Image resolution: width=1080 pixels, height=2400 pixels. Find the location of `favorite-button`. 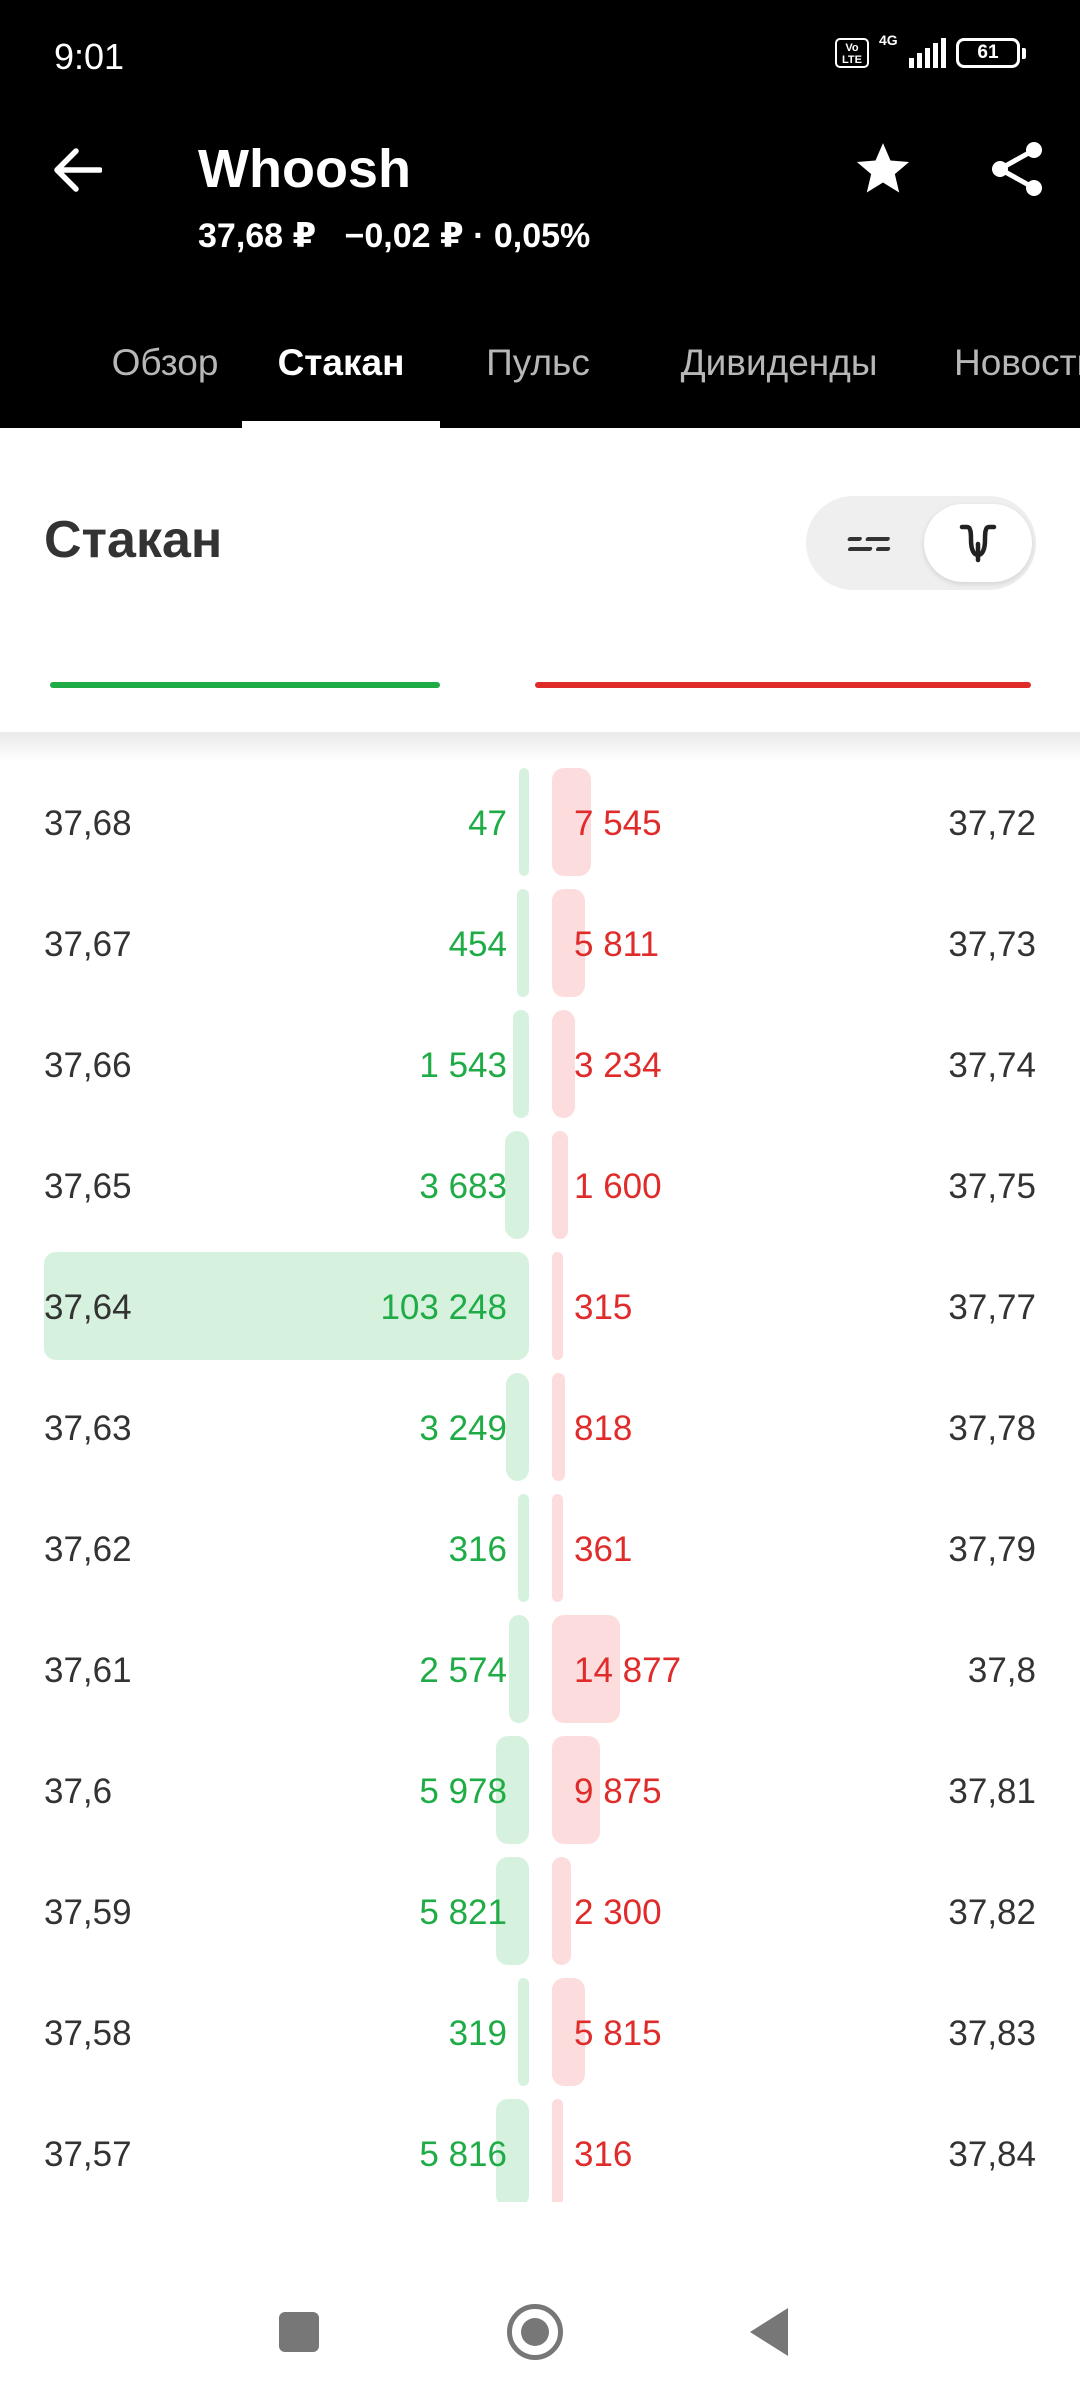

favorite-button is located at coordinates (883, 169).